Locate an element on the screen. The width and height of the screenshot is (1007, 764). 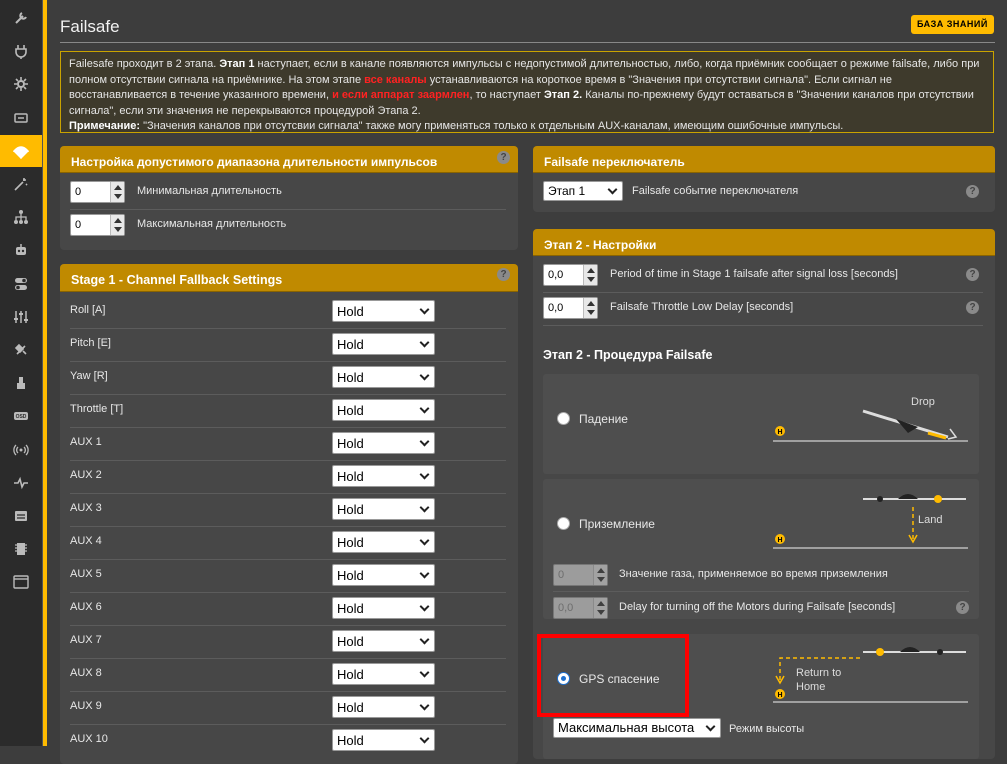
sidebar-item-plug is located at coordinates (21, 51).